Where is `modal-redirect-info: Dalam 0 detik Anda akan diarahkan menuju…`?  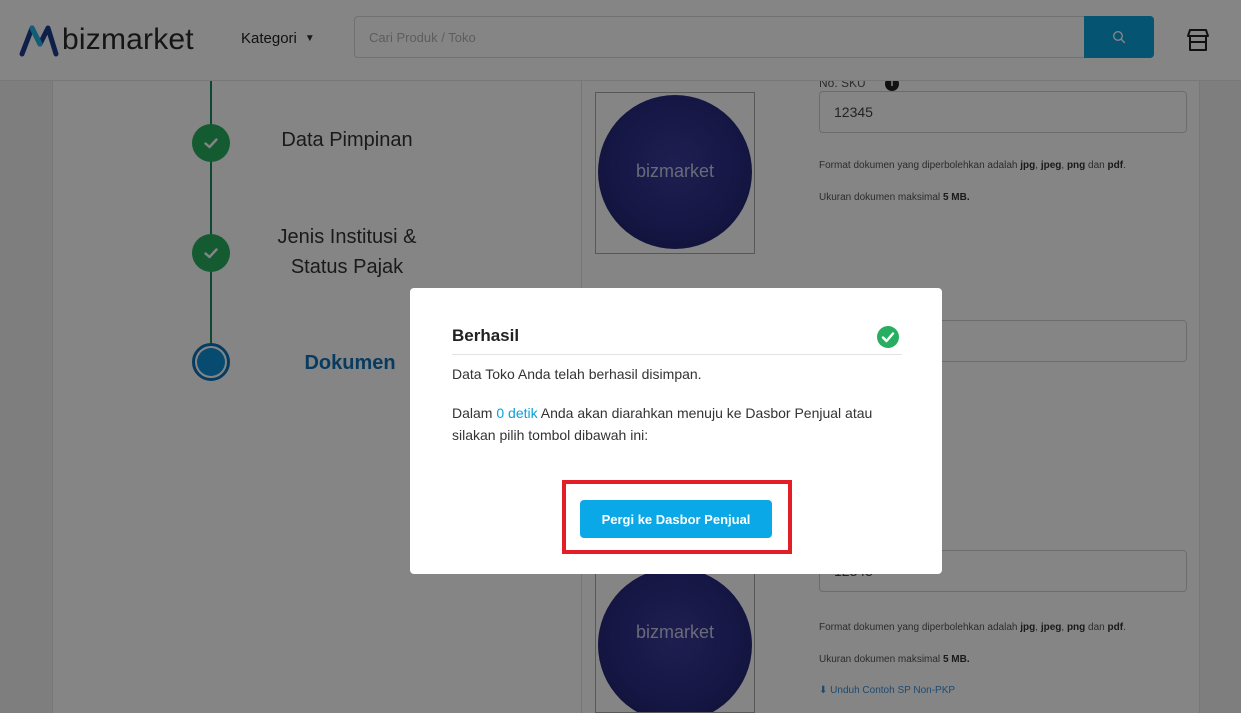
modal-redirect-info: Dalam 0 detik Anda akan diarahkan menuju… is located at coordinates (662, 424).